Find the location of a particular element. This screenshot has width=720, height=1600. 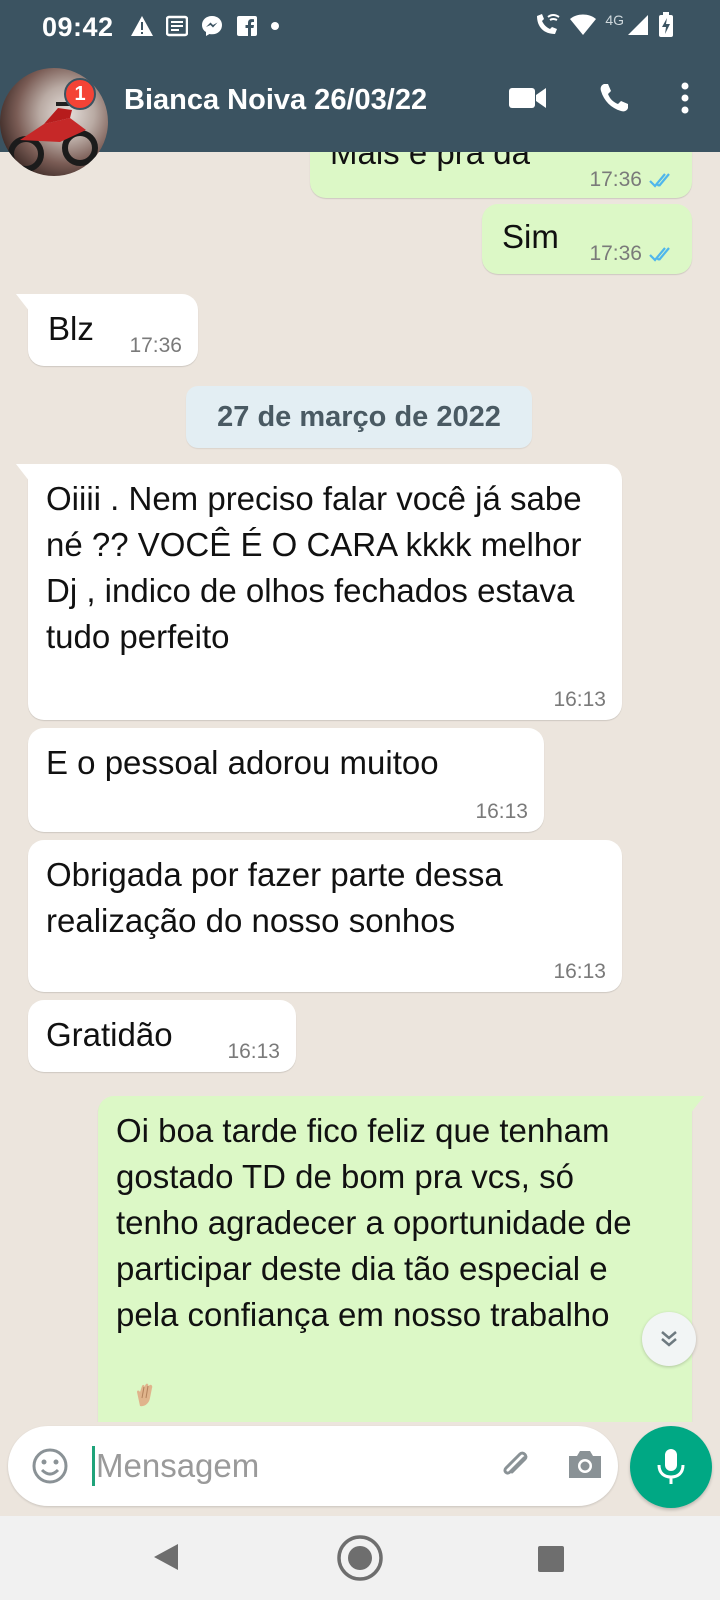

facebook-icon is located at coordinates (247, 26).